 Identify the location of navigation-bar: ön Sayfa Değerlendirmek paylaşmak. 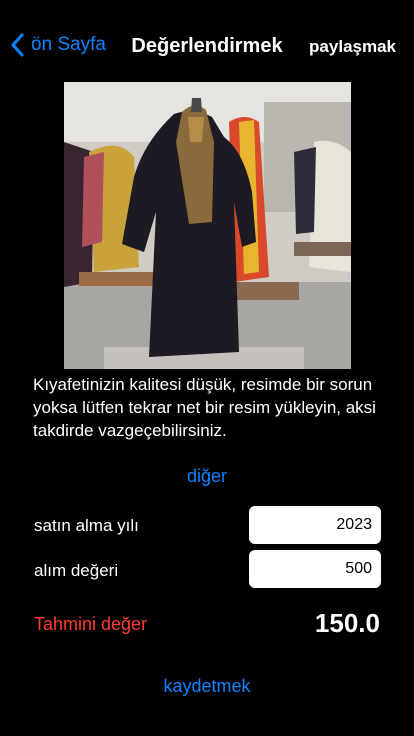
(207, 47).